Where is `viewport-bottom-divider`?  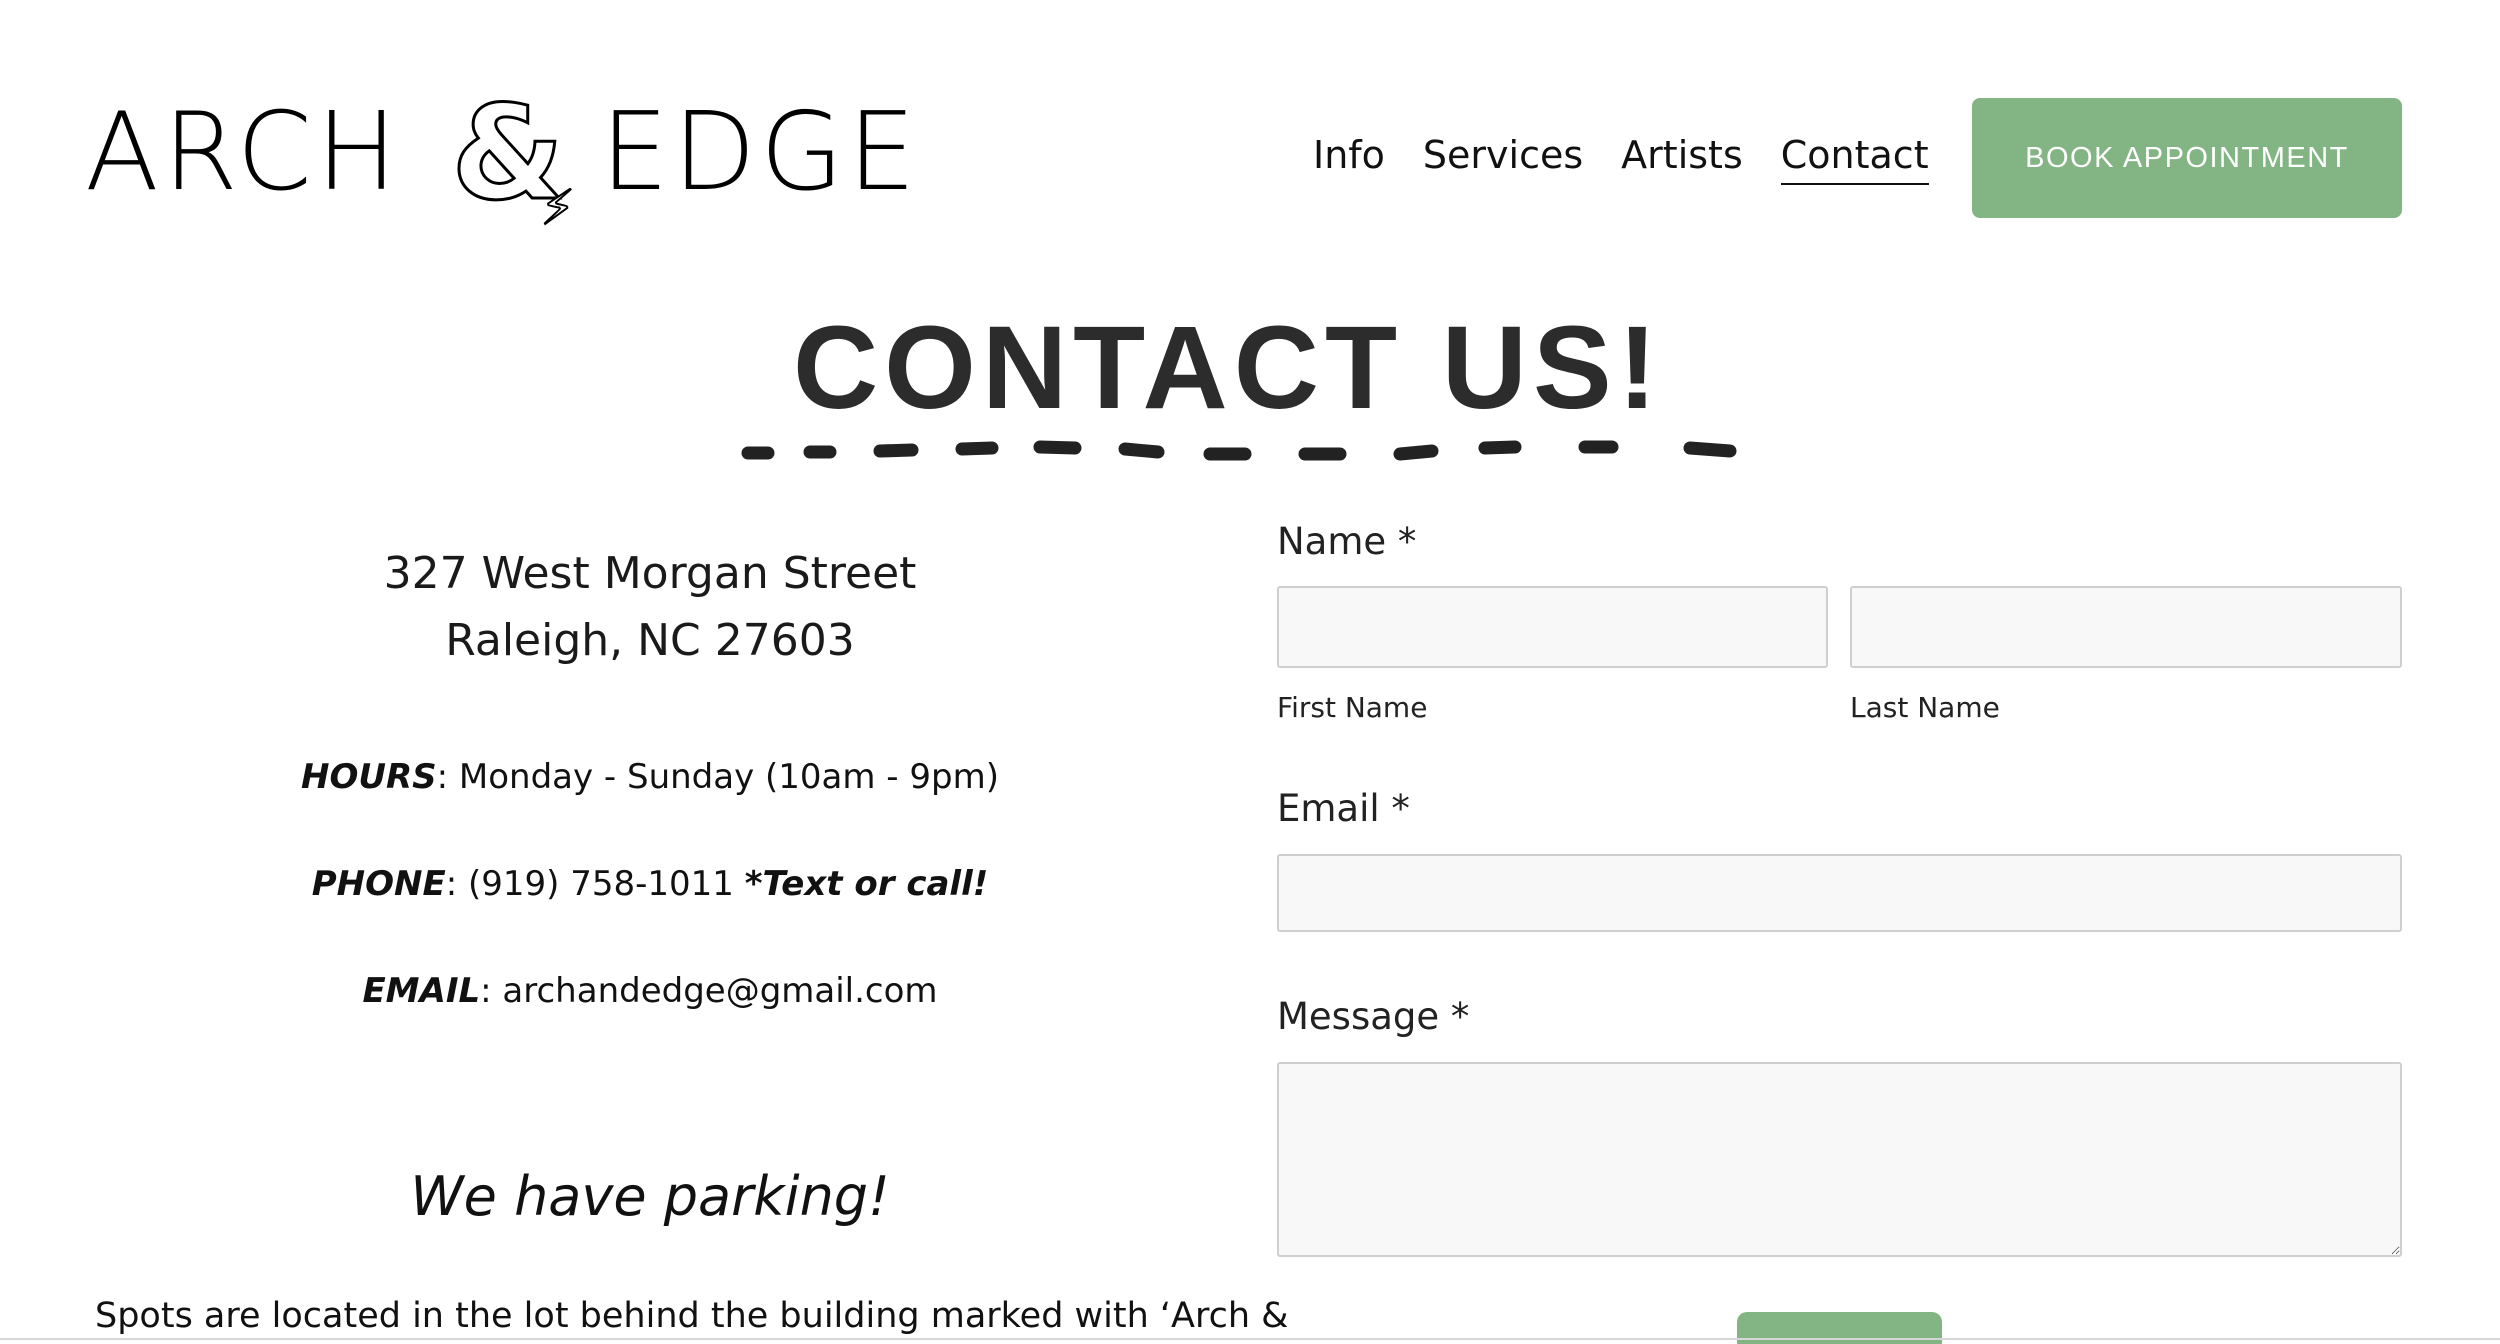 viewport-bottom-divider is located at coordinates (1250, 1339).